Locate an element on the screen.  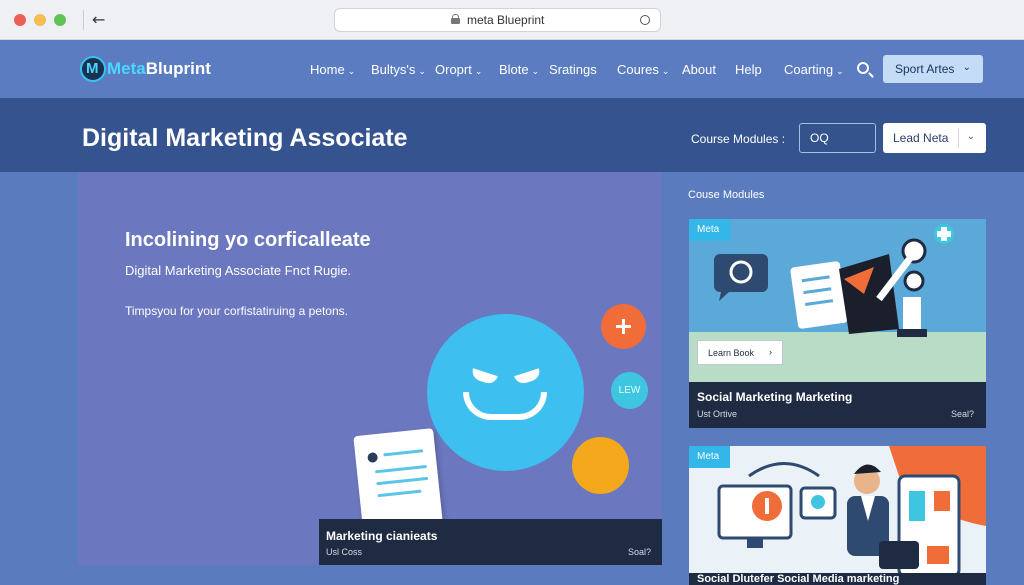
module-card-title: Social Marketing Marketing is located at coordinates (775, 397).